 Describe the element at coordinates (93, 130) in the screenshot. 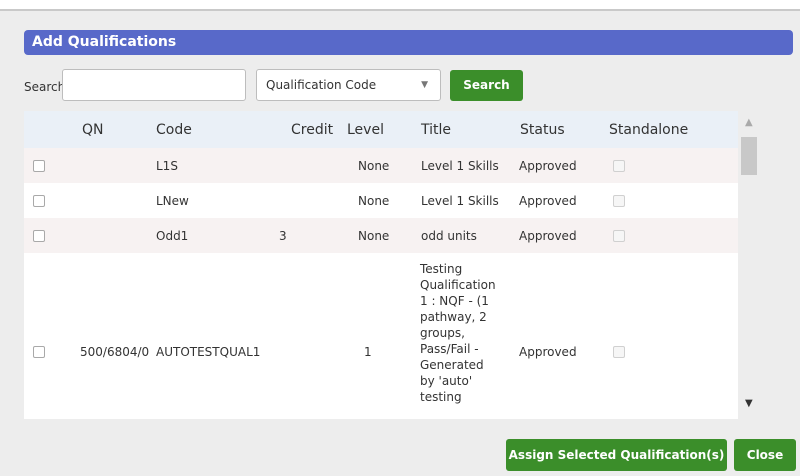

I see `column-header-qn: QN` at that location.